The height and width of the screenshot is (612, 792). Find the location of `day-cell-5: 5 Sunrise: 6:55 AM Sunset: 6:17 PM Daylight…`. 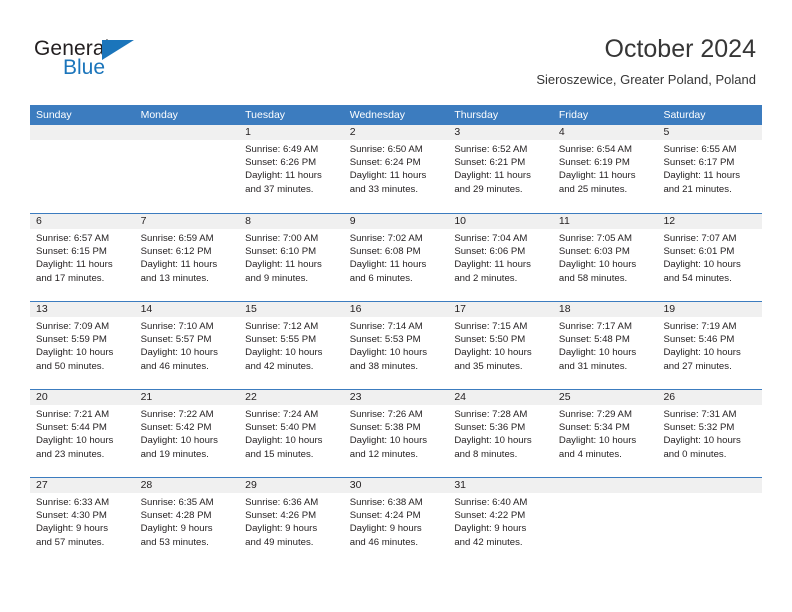

day-cell-5: 5 Sunrise: 6:55 AM Sunset: 6:17 PM Daylight… is located at coordinates (710, 169).